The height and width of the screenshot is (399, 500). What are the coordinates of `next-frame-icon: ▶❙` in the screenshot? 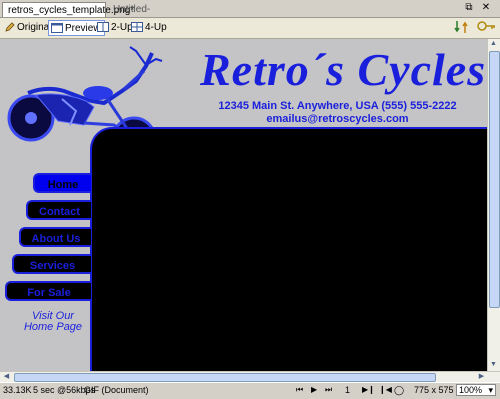 It's located at (368, 389).